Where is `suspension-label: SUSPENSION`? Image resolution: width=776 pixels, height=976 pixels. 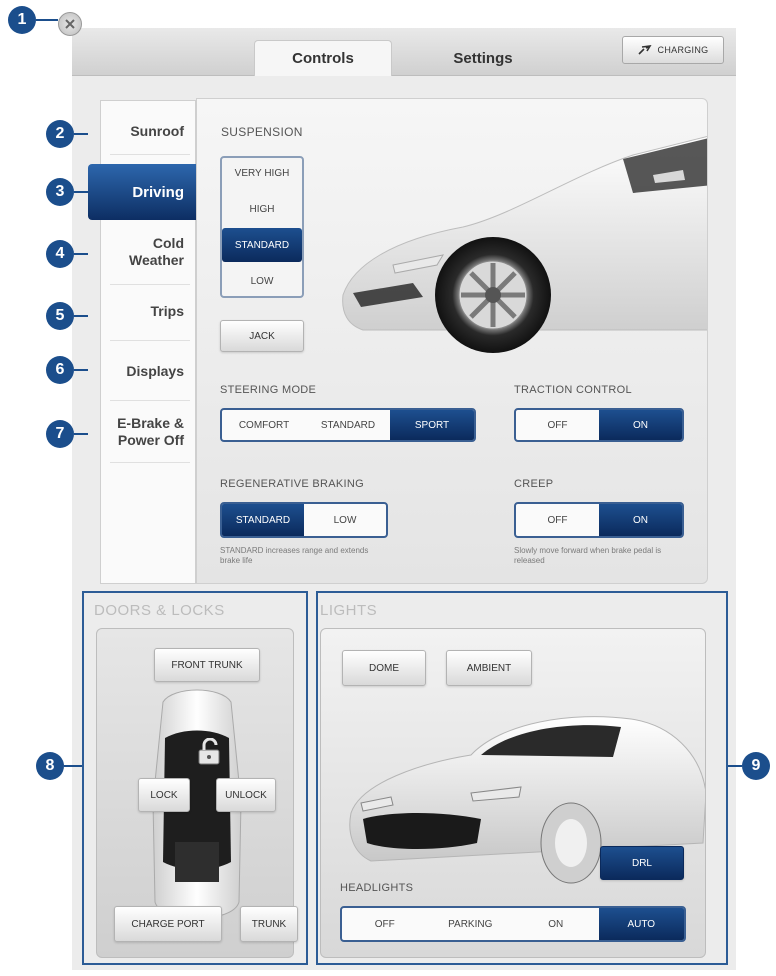 suspension-label: SUSPENSION is located at coordinates (262, 132).